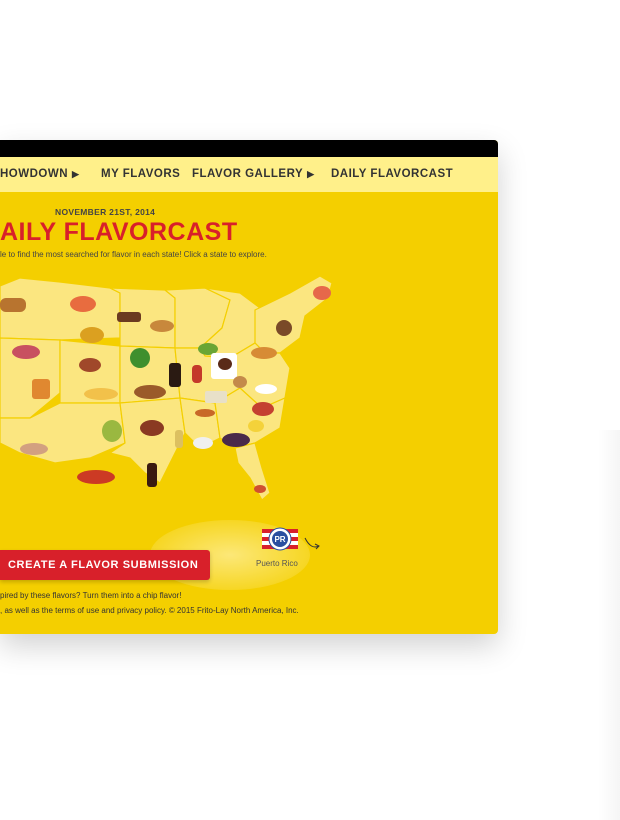 The height and width of the screenshot is (820, 620). Describe the element at coordinates (236, 440) in the screenshot. I see `blackberries-icon` at that location.